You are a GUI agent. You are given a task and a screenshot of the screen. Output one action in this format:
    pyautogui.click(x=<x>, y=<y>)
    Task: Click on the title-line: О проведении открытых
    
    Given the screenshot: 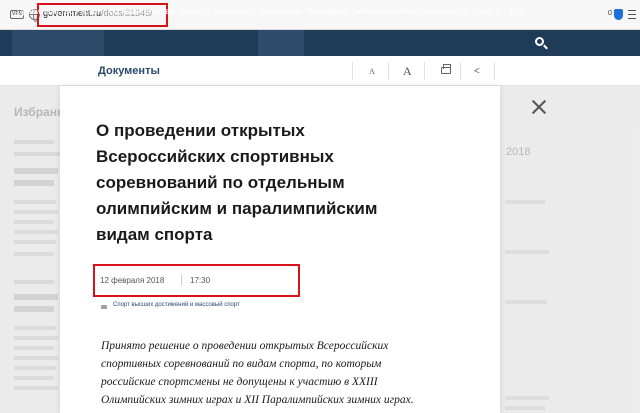 What is the action you would take?
    pyautogui.click(x=200, y=130)
    